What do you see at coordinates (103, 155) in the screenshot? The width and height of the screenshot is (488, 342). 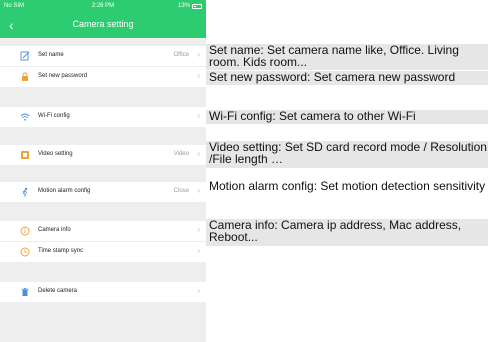 I see `video-setting-row: Video setting Video ›` at bounding box center [103, 155].